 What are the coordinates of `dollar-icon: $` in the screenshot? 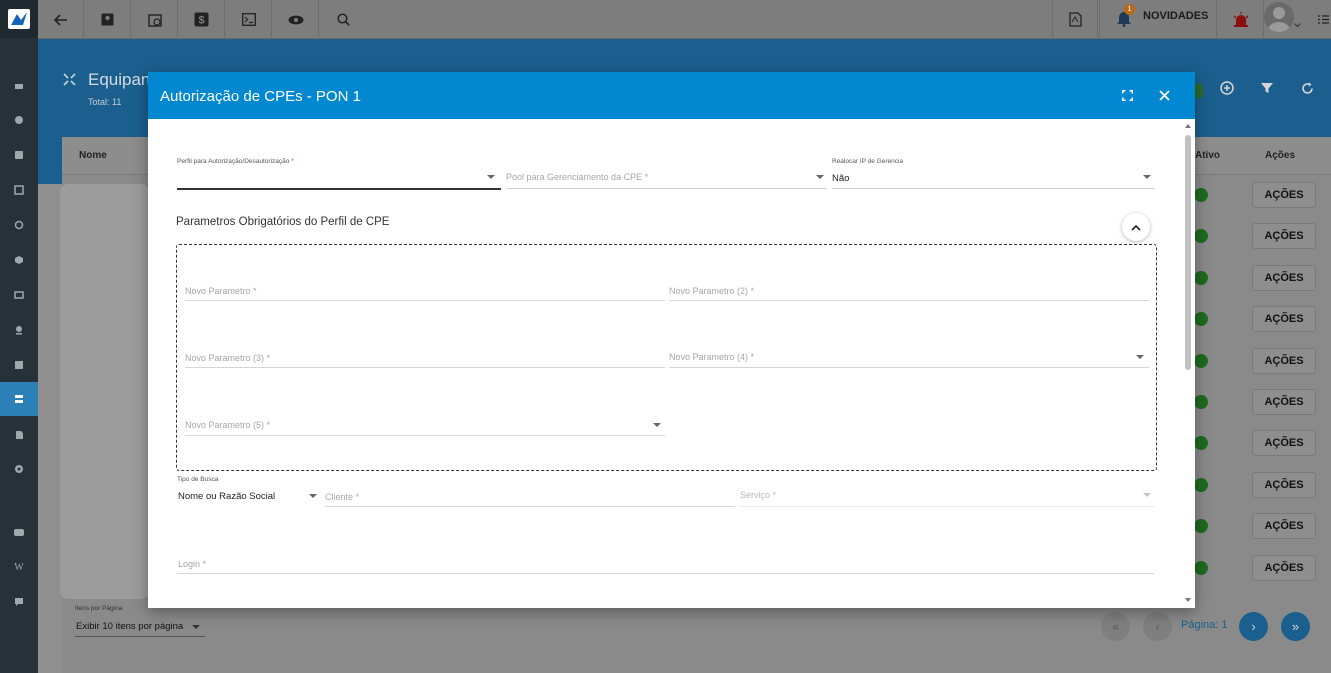 It's located at (202, 19).